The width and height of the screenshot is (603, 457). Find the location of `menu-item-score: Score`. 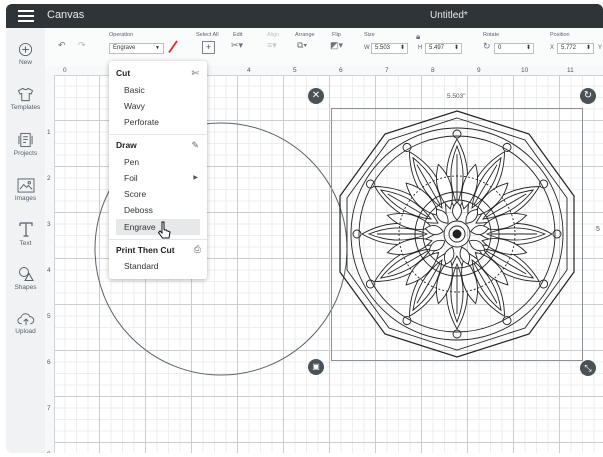

menu-item-score: Score is located at coordinates (158, 194).